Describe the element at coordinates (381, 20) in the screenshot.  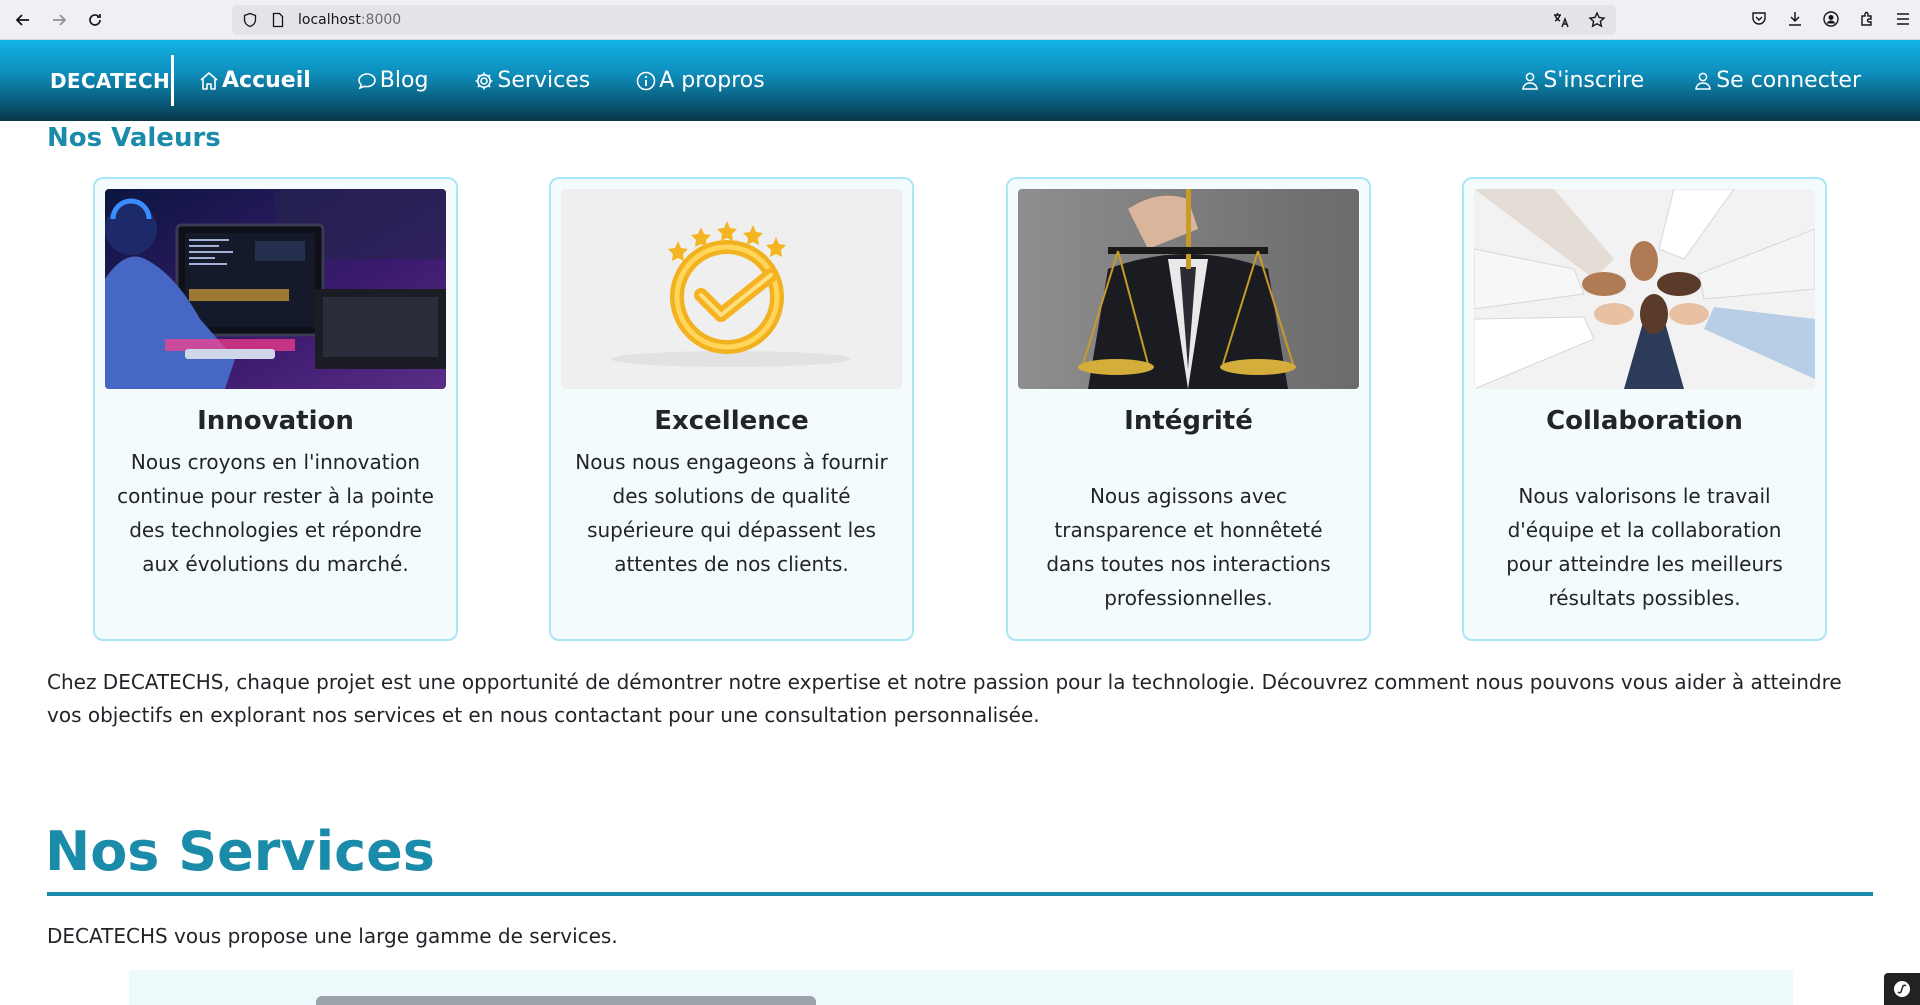
I see `url-port: :8000` at that location.